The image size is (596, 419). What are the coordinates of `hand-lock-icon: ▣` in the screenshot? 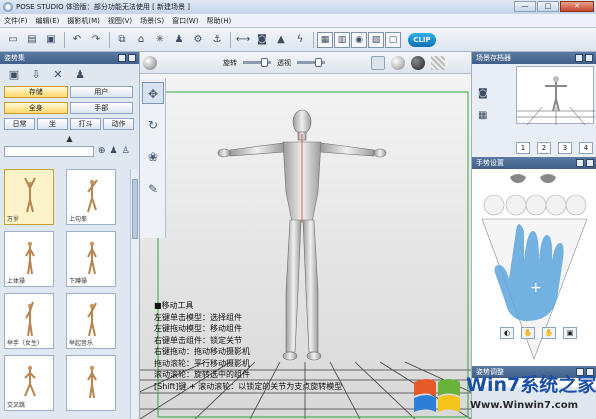 It's located at (570, 333).